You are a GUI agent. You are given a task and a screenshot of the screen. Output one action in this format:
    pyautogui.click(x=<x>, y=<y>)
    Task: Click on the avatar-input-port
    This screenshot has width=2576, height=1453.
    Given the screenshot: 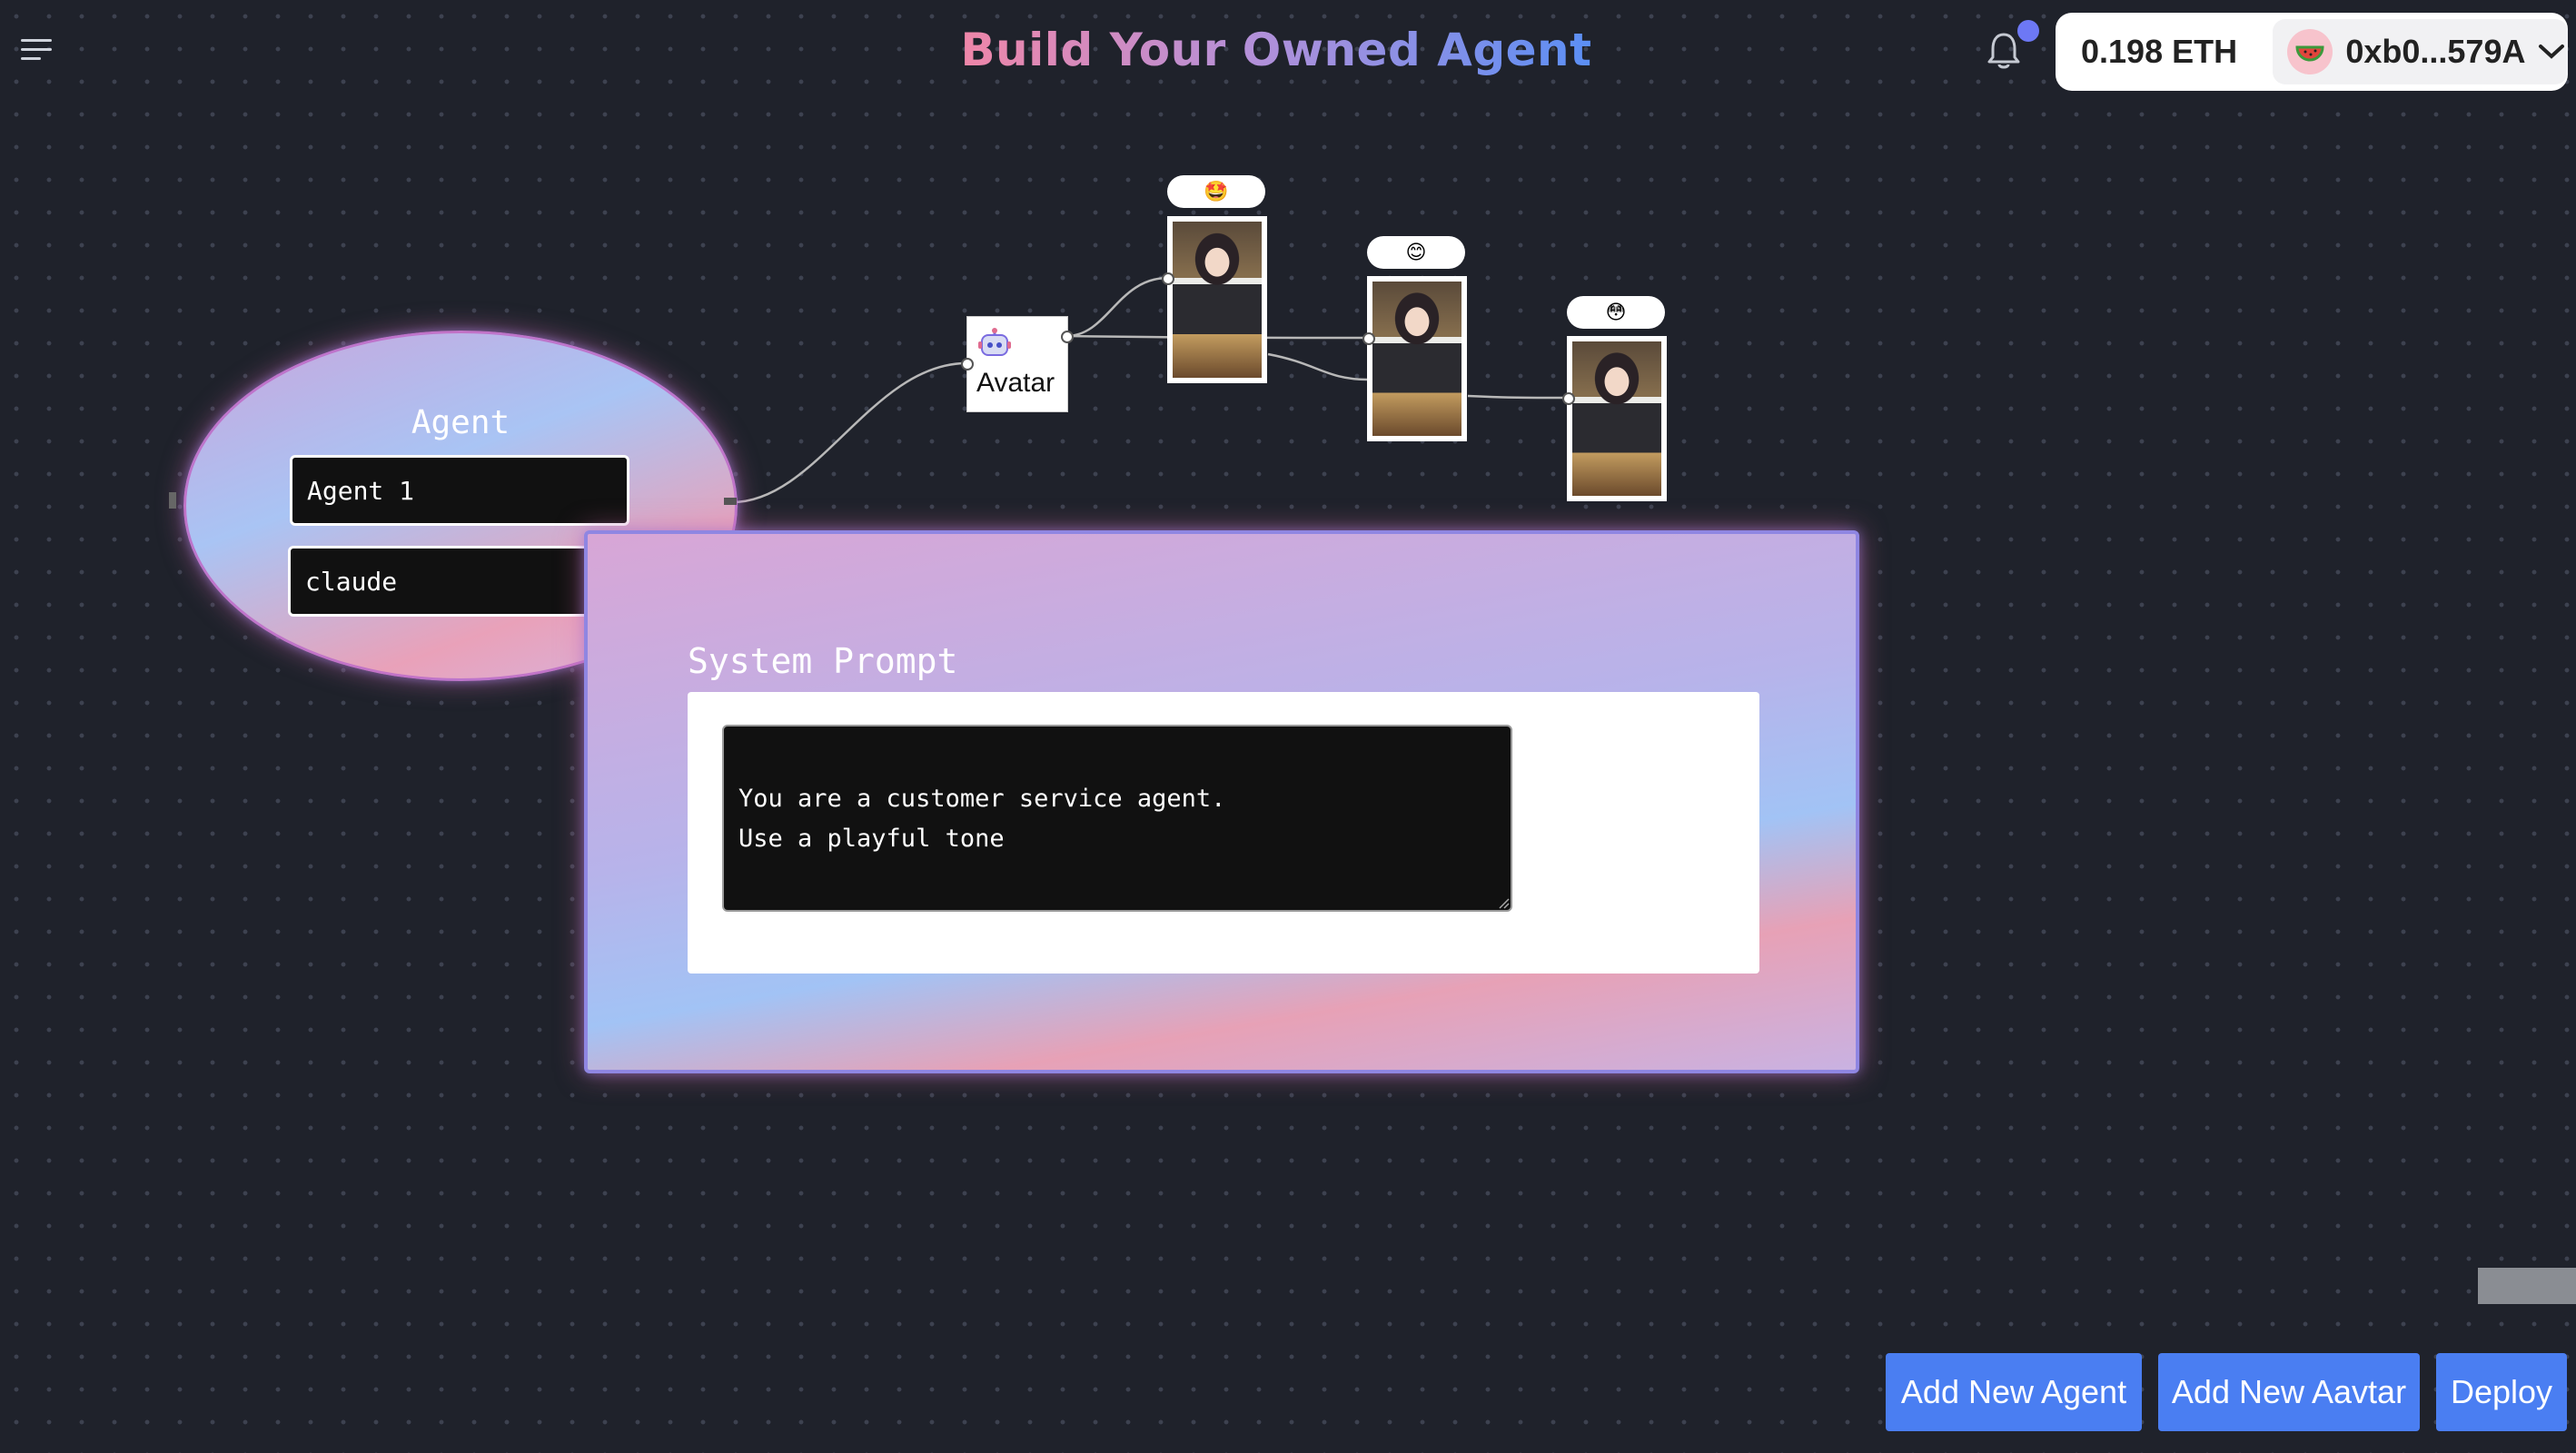 What is the action you would take?
    pyautogui.click(x=967, y=364)
    